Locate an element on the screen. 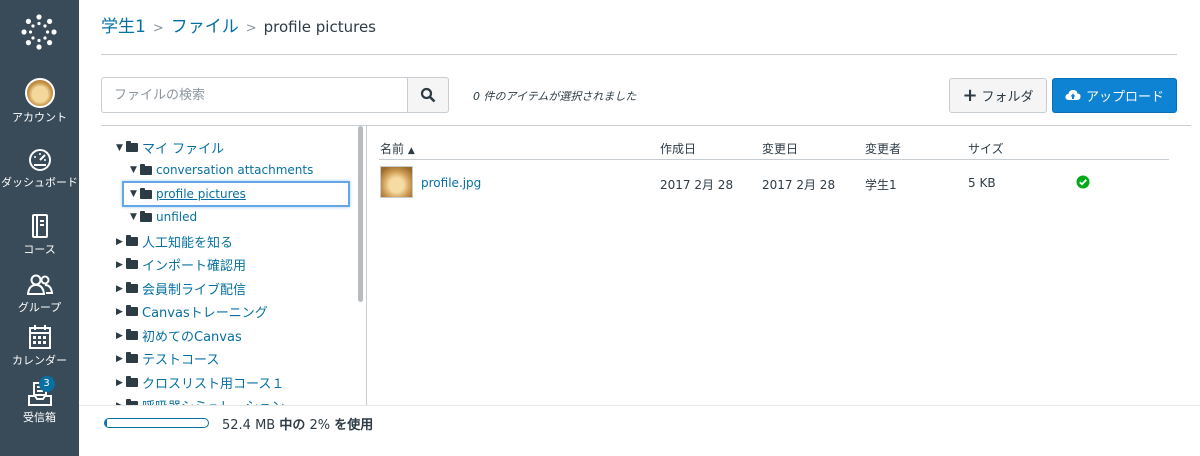 The width and height of the screenshot is (1200, 456). upload-button: アップロード is located at coordinates (1114, 95).